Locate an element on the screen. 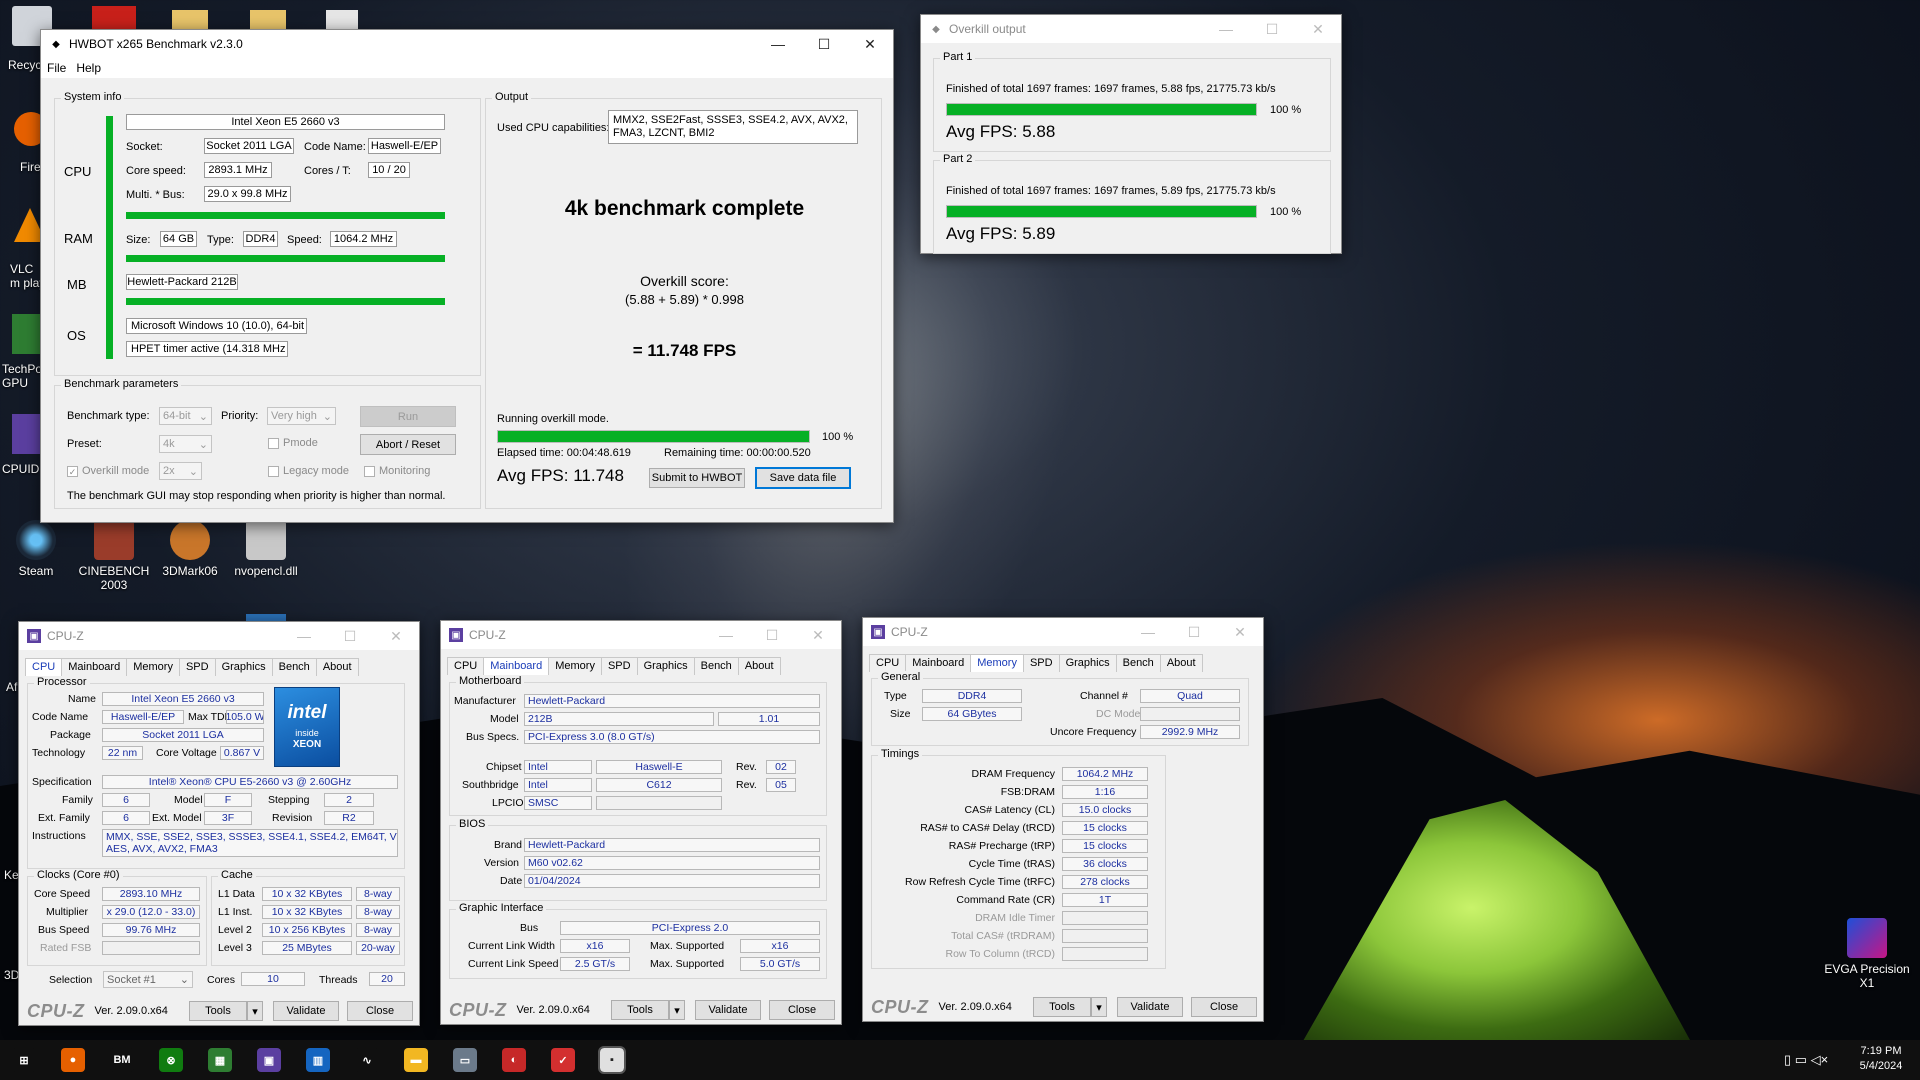 The image size is (1920, 1080). overkill-mode-checkbox: ✓ Overkill mode is located at coordinates (108, 471).